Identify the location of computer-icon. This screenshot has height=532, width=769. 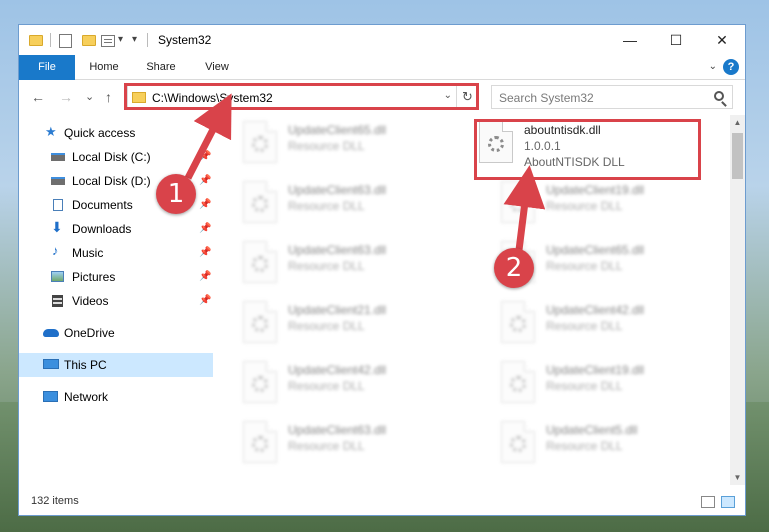
(51, 364).